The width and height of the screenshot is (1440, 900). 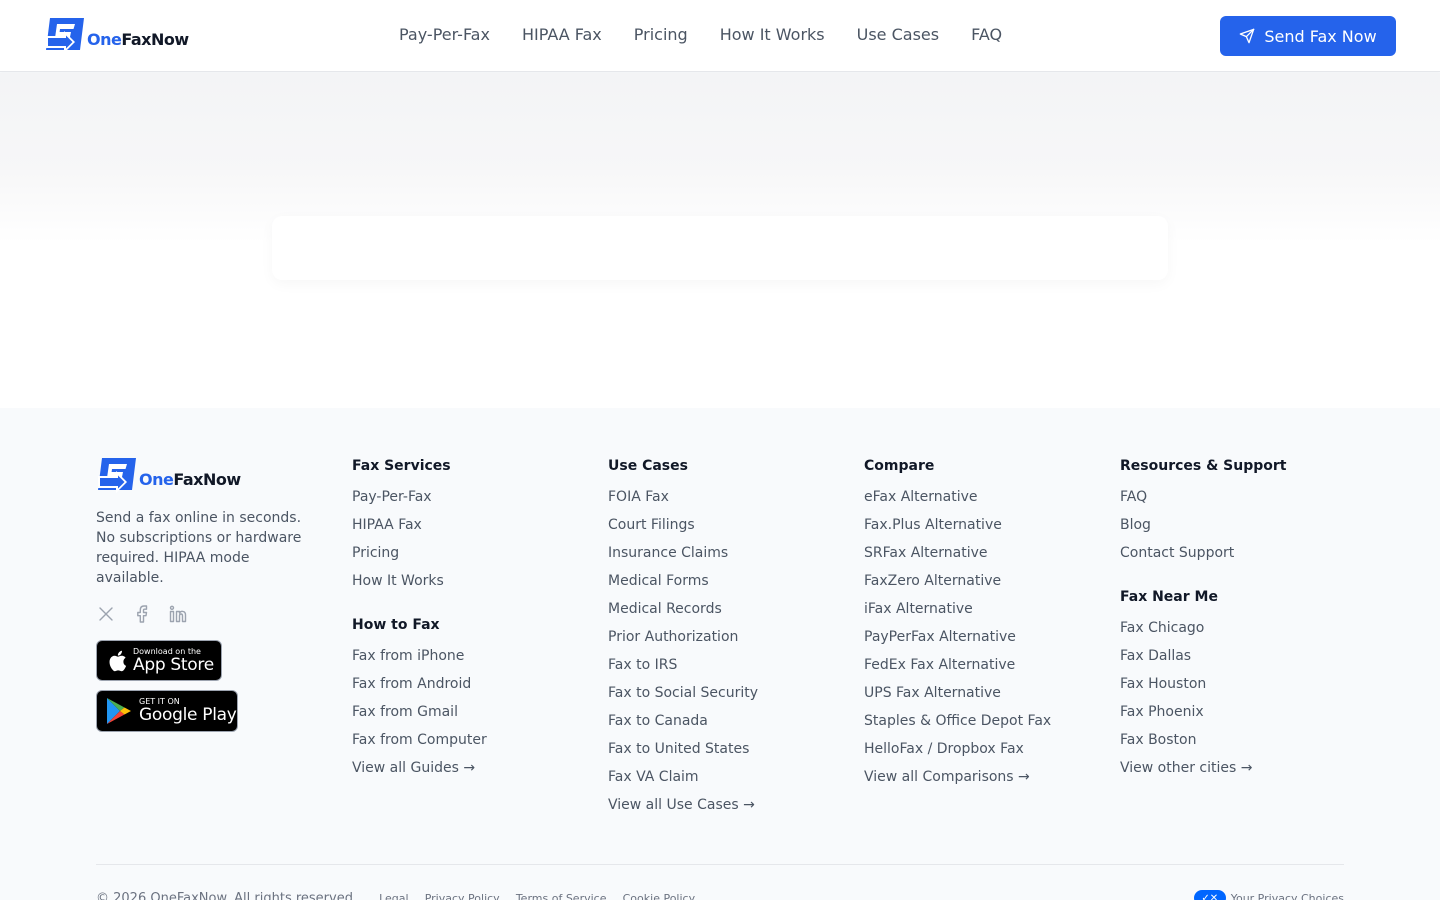 I want to click on linkedin-icon, so click(x=178, y=614).